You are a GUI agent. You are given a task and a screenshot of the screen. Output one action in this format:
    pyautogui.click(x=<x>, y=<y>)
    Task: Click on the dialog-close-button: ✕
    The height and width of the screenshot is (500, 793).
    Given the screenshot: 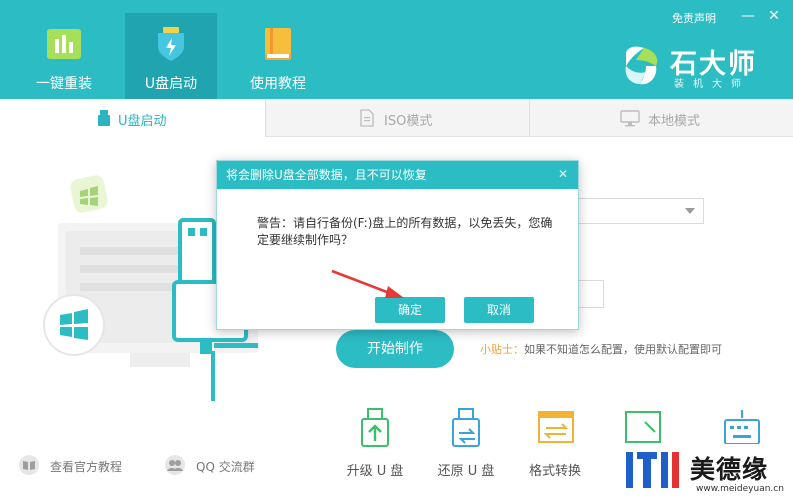 What is the action you would take?
    pyautogui.click(x=563, y=174)
    